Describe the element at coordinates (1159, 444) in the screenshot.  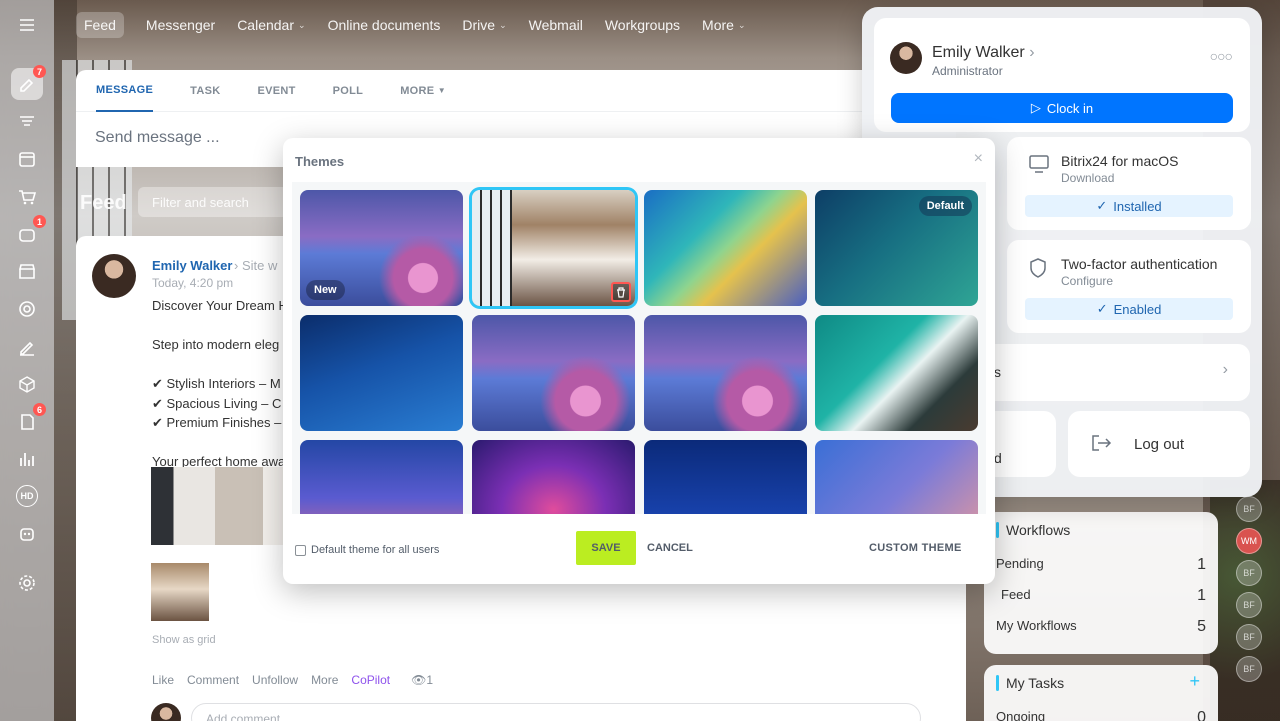
I see `logout-card: Log out` at that location.